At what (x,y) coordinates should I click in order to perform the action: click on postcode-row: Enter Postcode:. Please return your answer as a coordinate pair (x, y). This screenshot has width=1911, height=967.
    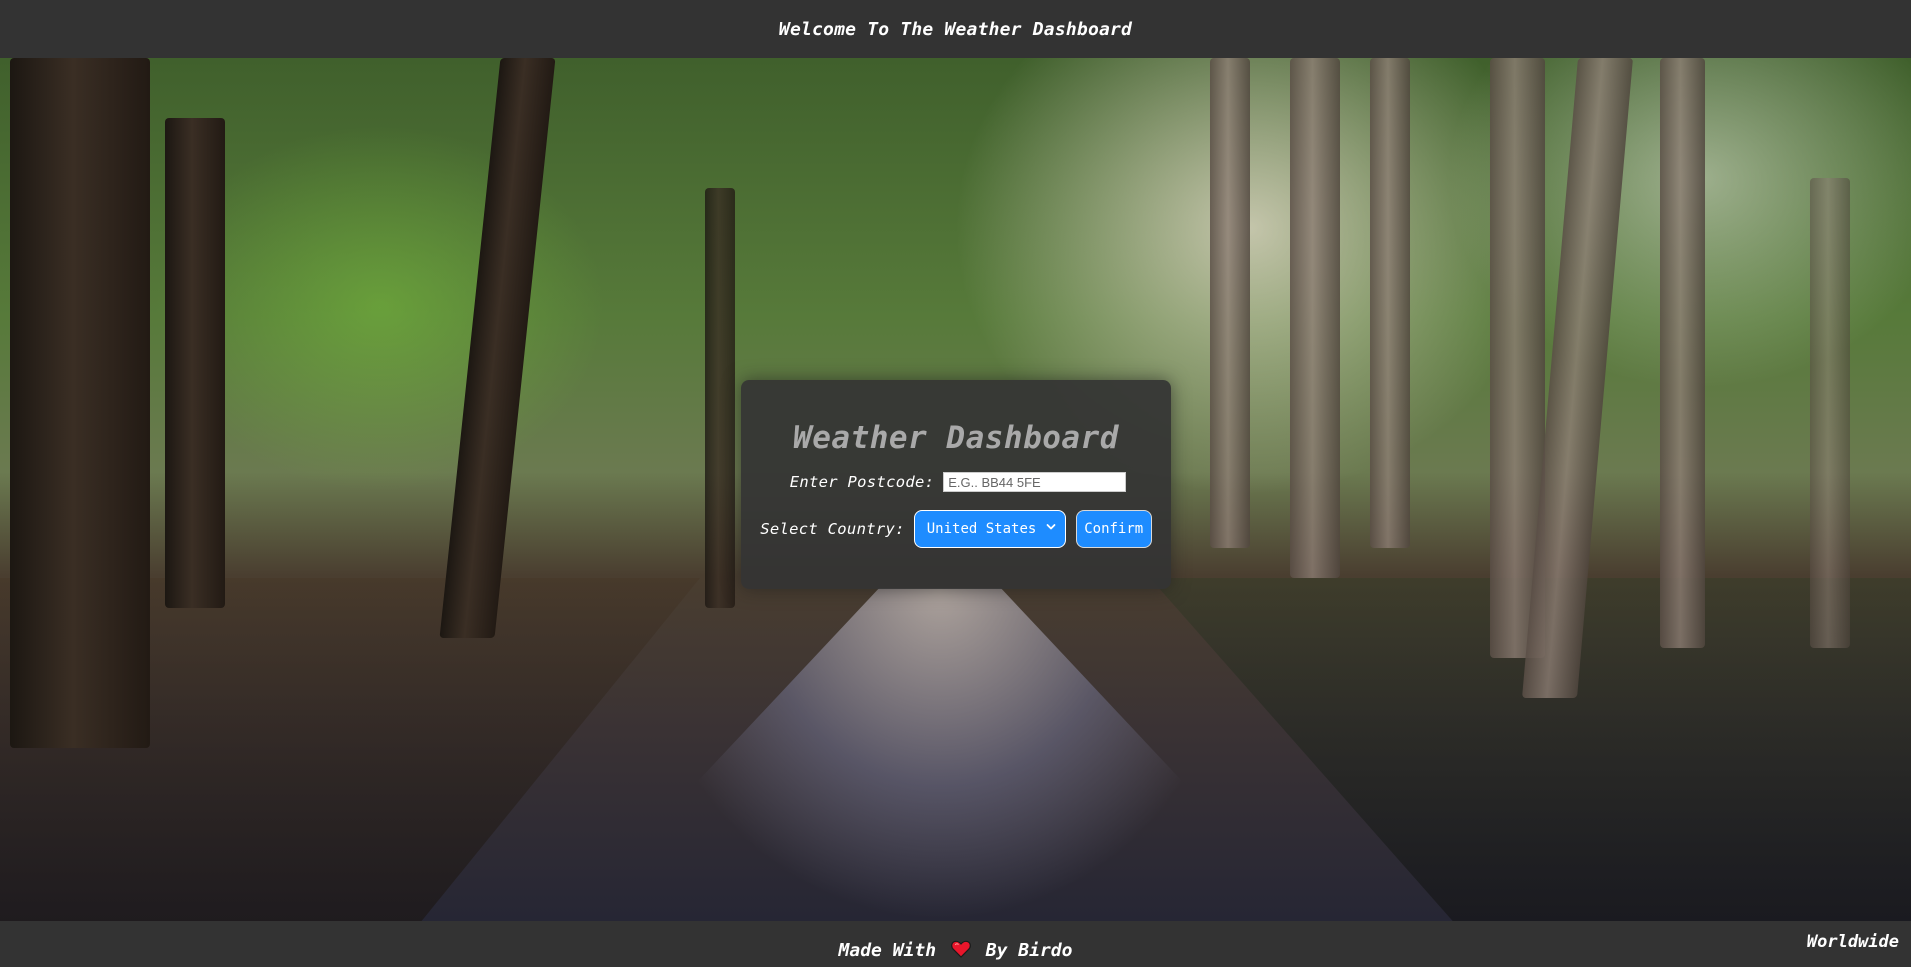
    Looking at the image, I should click on (958, 482).